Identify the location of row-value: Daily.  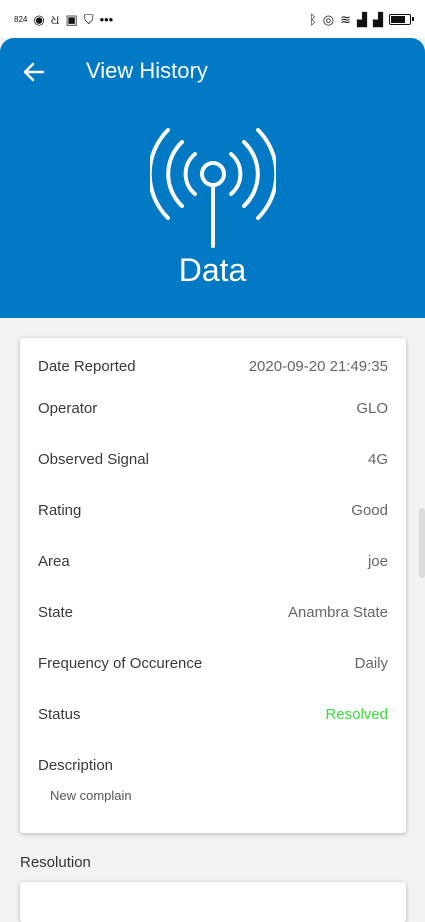
(371, 663).